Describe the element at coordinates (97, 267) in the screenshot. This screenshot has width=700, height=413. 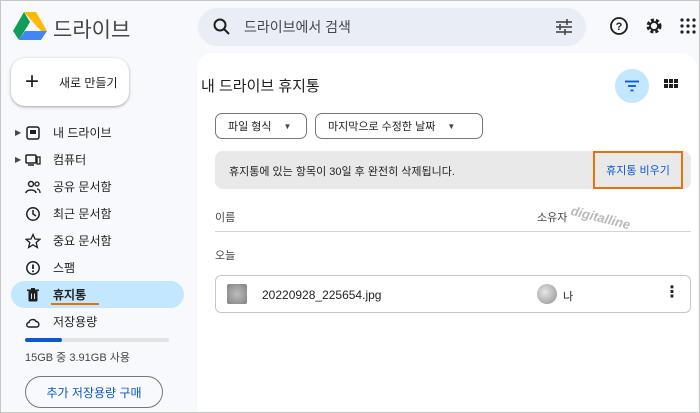
I see `sidebar-item-spam: 스팸` at that location.